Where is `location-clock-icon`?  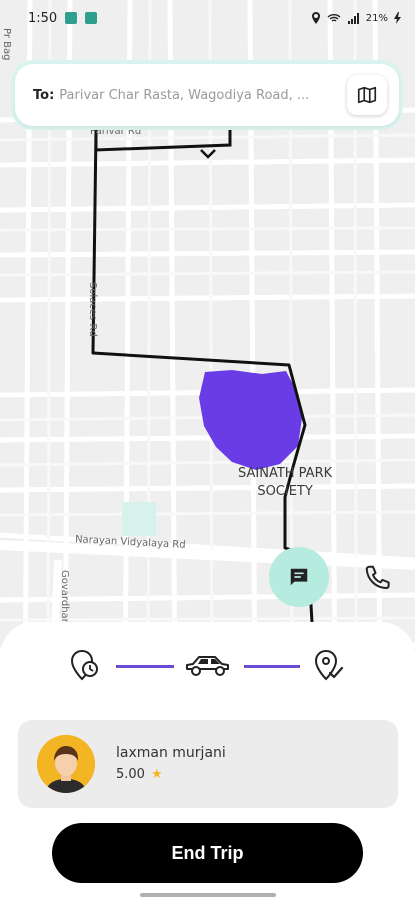 location-clock-icon is located at coordinates (84, 665).